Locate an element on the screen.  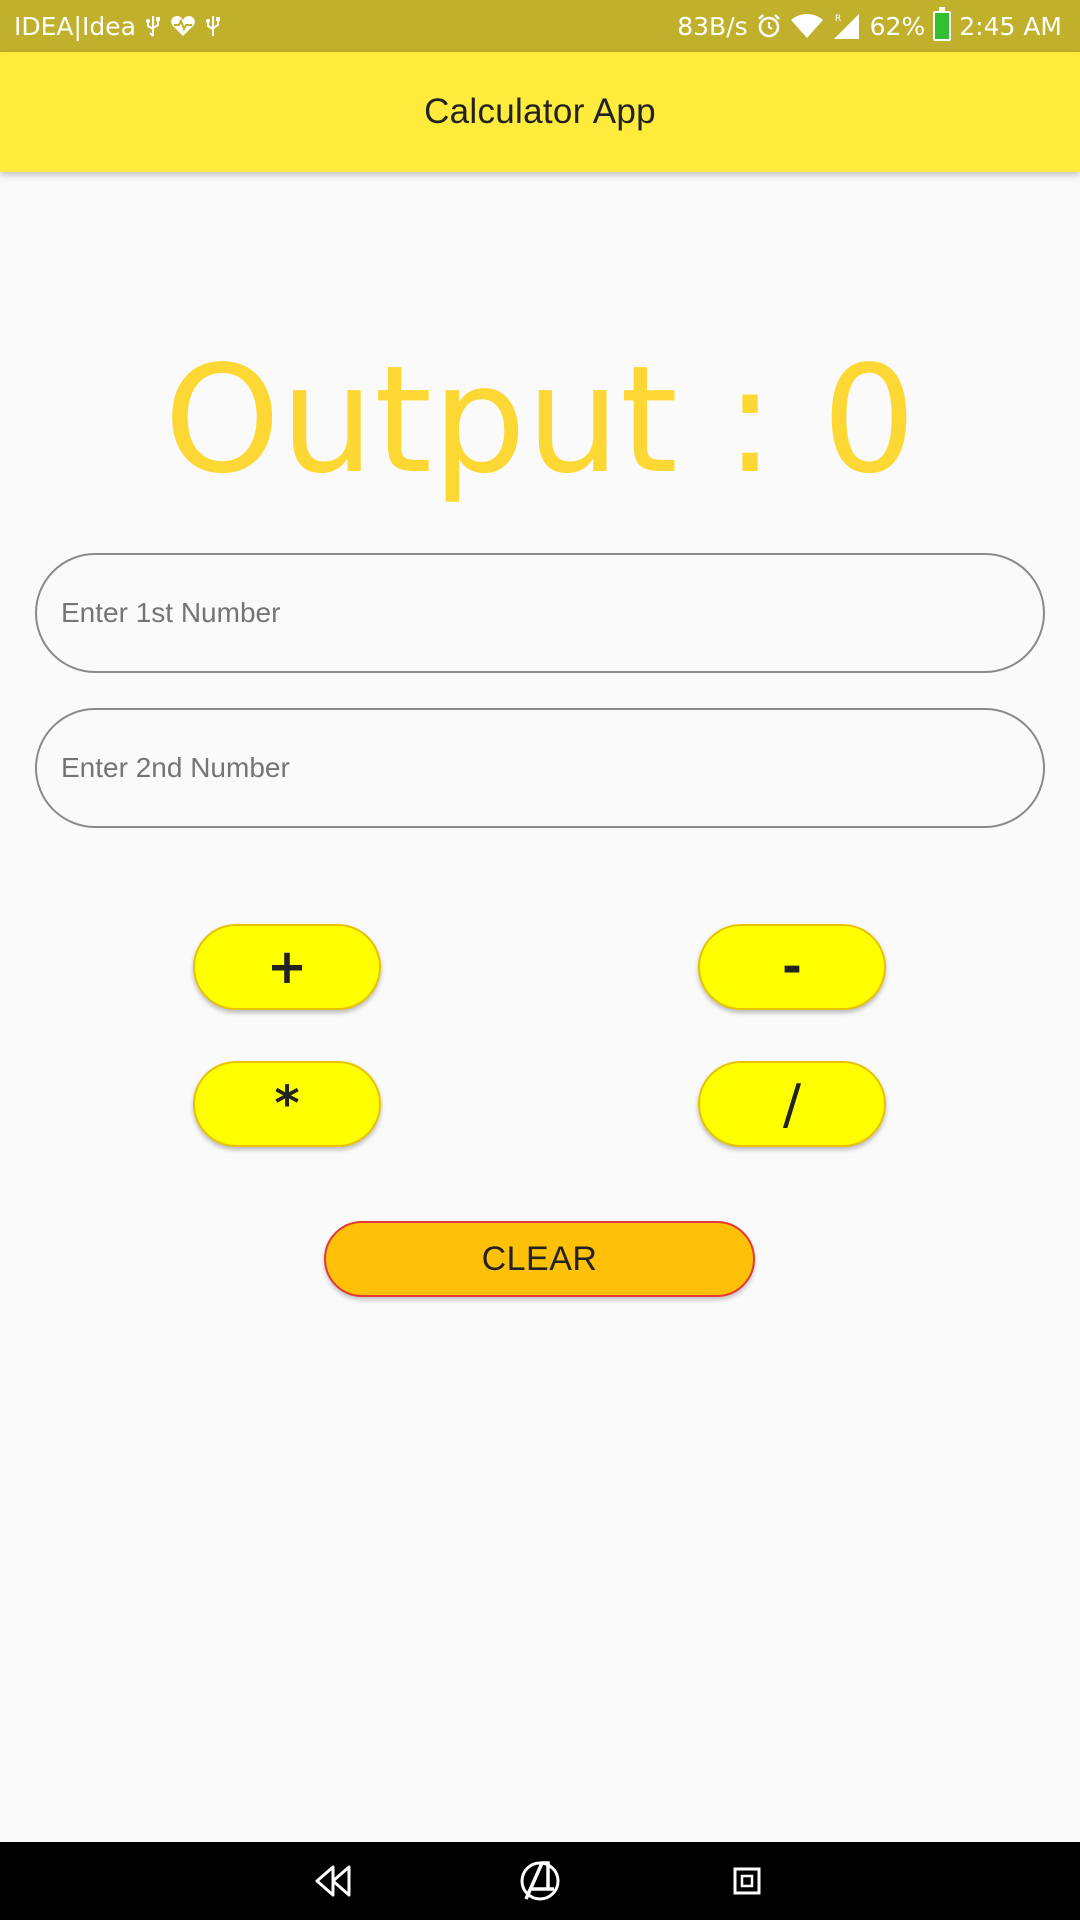
net-speed: 83B/s is located at coordinates (712, 26).